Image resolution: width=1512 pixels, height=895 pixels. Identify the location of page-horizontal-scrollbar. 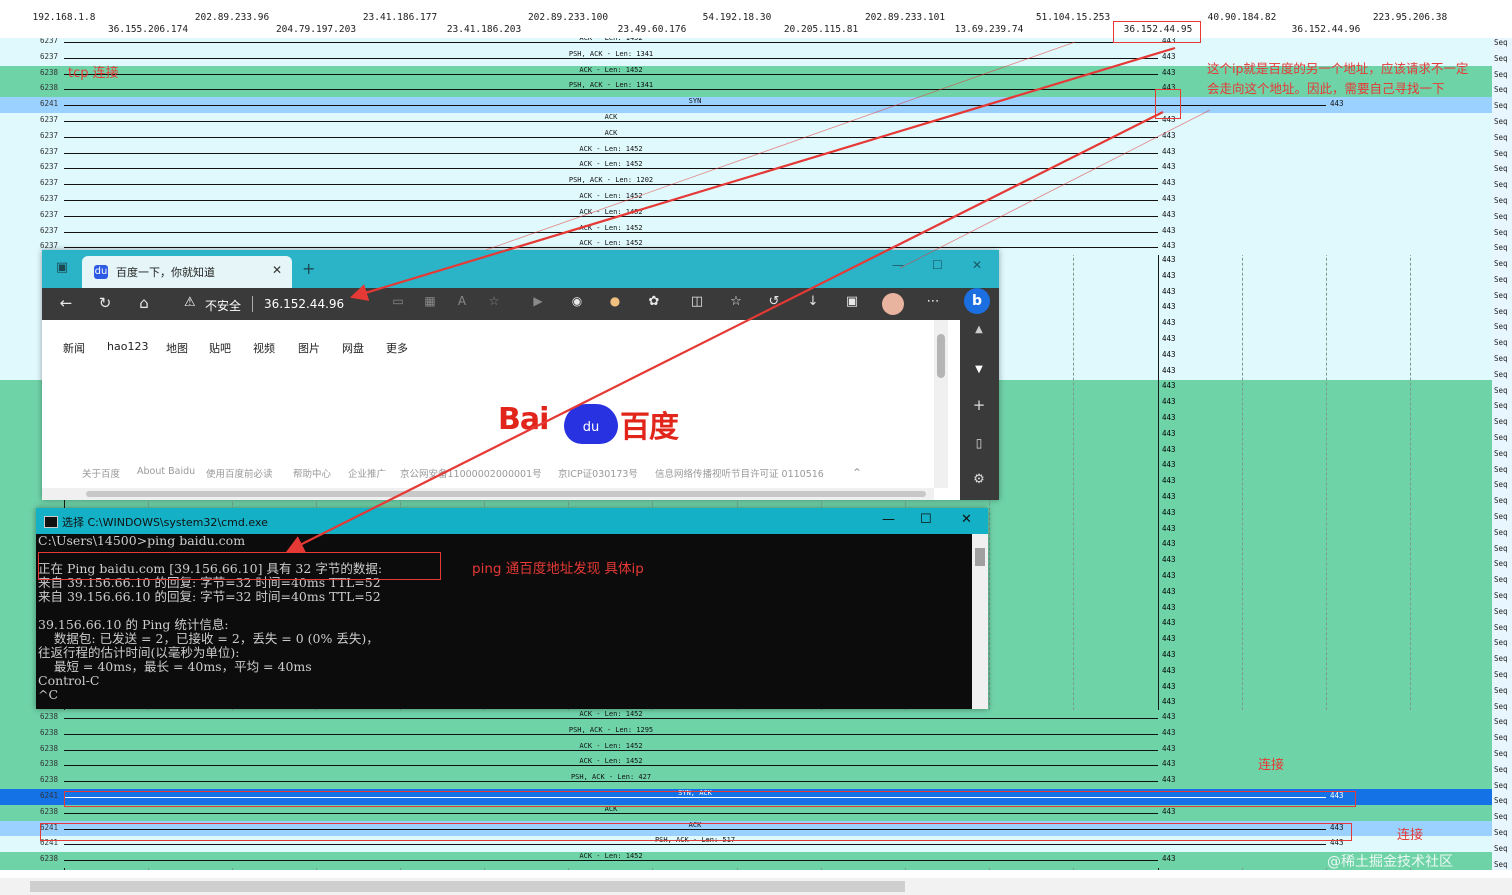
(488, 494).